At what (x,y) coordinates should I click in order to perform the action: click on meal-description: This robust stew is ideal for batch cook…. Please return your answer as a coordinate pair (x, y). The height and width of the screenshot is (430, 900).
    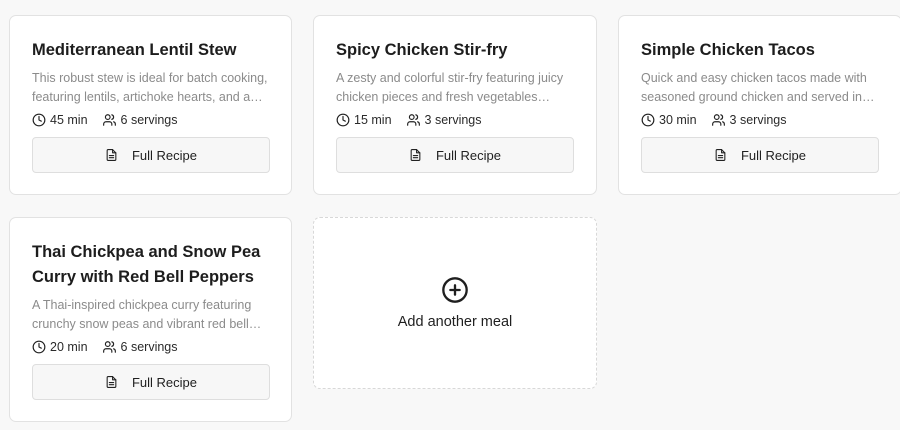
    Looking at the image, I should click on (150, 87).